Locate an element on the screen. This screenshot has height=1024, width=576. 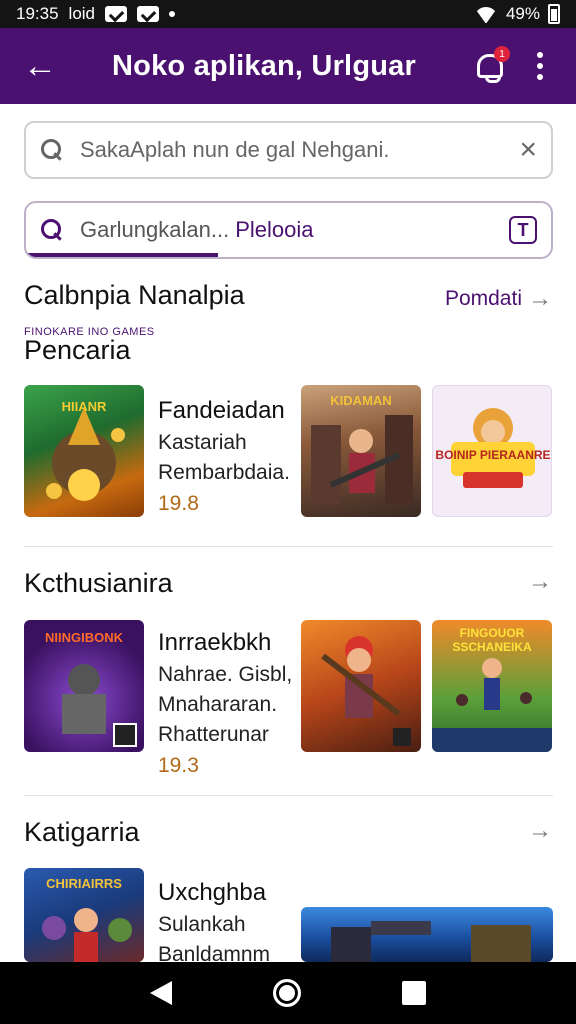
status-network-label: loid is located at coordinates (82, 13).